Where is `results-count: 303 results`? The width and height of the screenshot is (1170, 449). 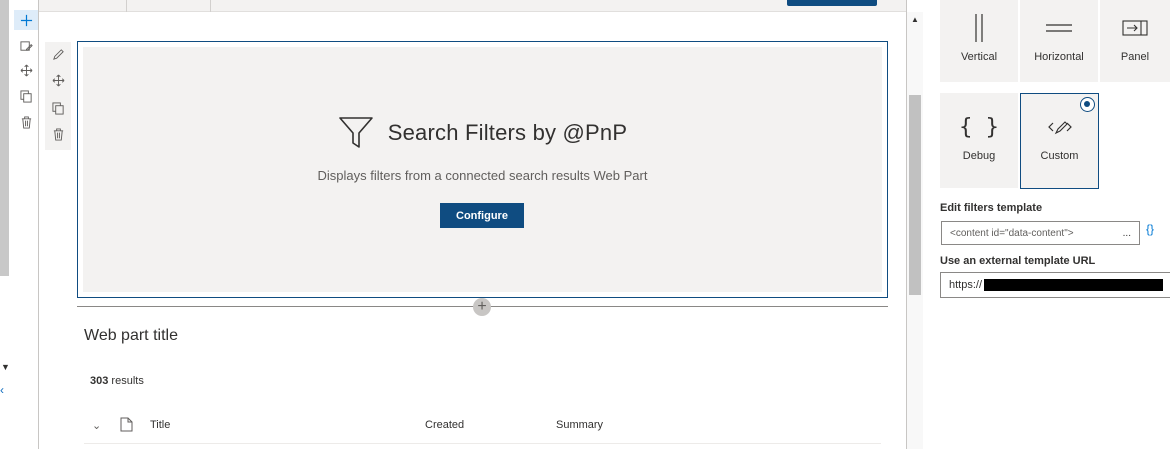 results-count: 303 results is located at coordinates (117, 381).